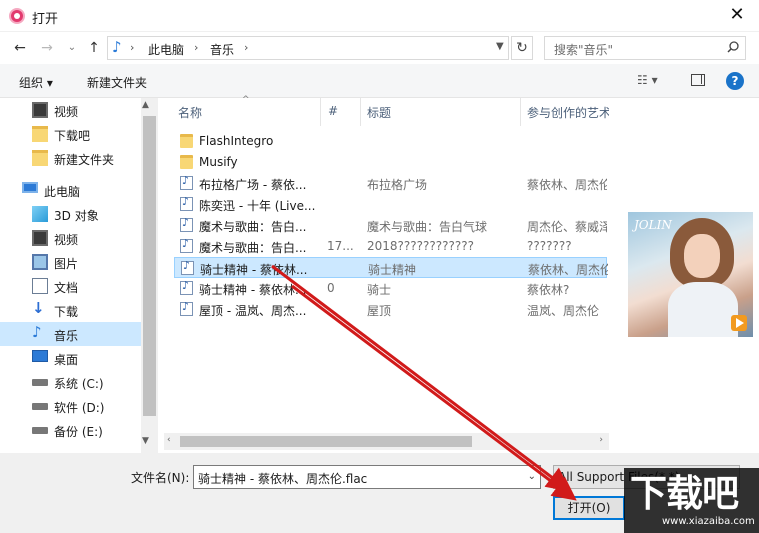  What do you see at coordinates (584, 50) in the screenshot?
I see `search-placeholder: 搜索"音乐"` at bounding box center [584, 50].